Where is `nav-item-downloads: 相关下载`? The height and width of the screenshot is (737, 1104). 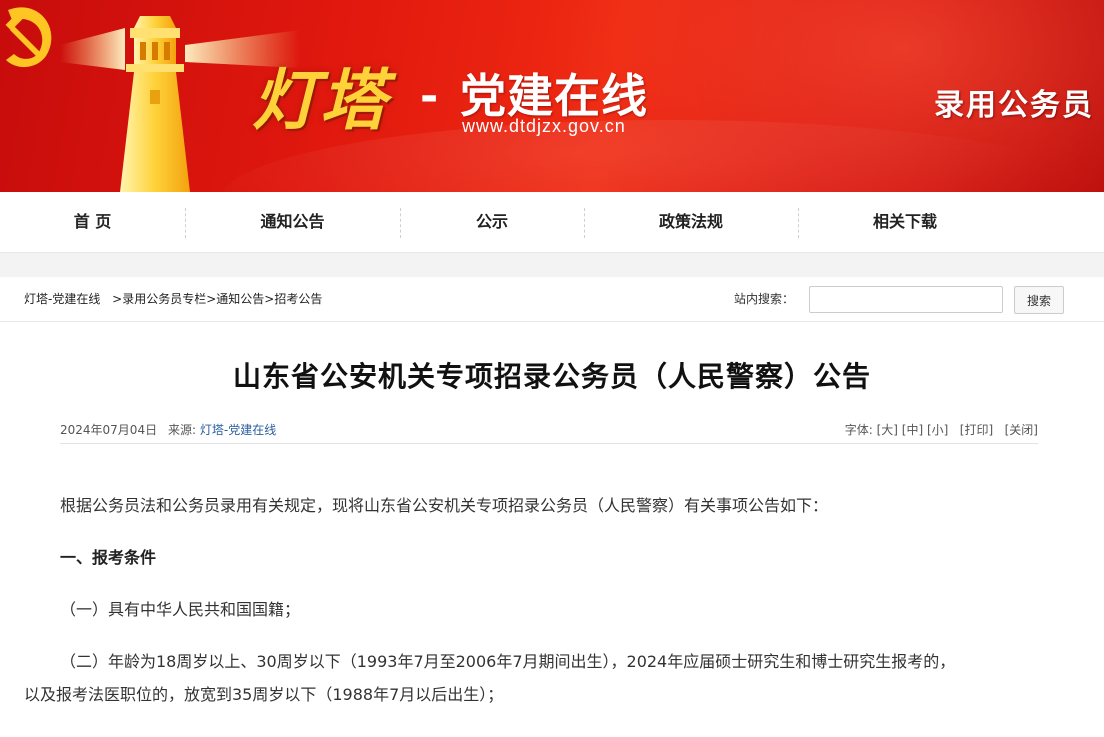 nav-item-downloads: 相关下载 is located at coordinates (905, 222).